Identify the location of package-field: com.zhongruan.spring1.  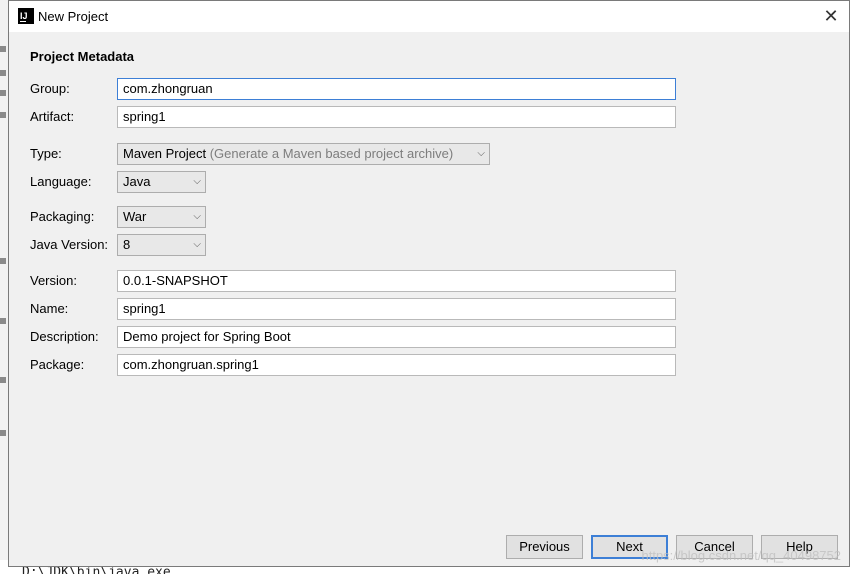
(396, 365).